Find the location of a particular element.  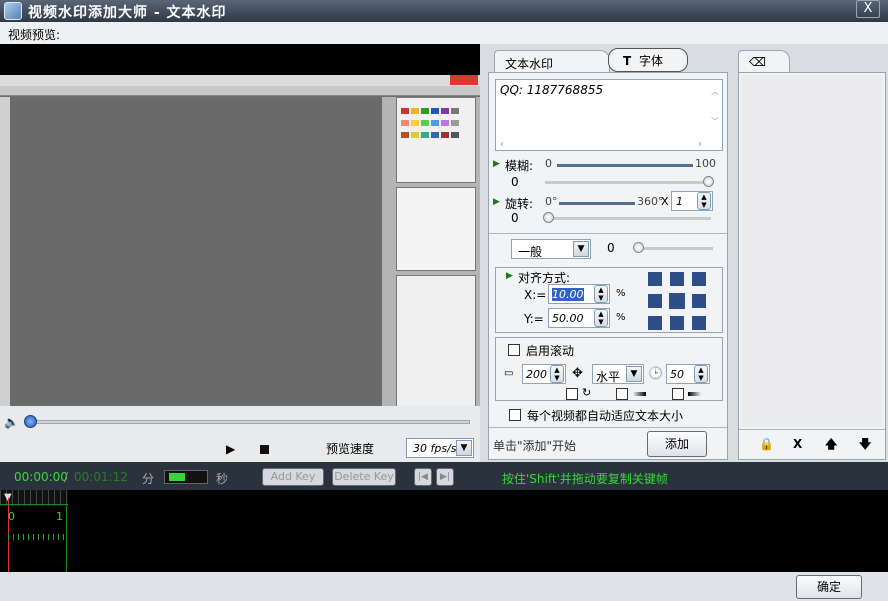

close-button: X is located at coordinates (868, 9).